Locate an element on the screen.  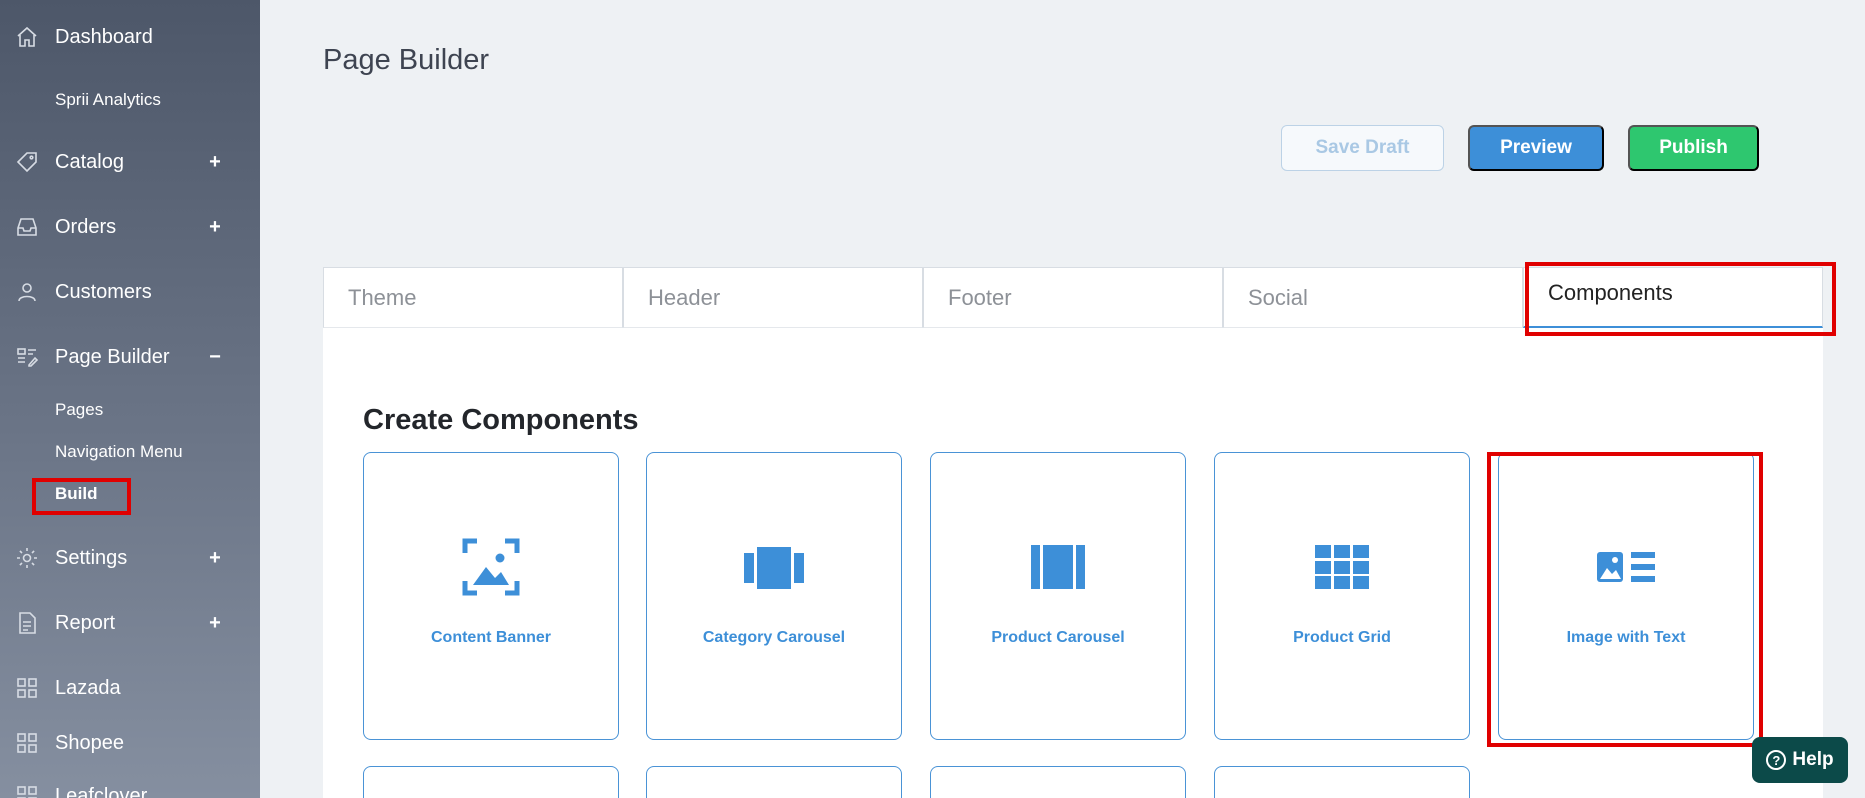
section-title: Create Components is located at coordinates (501, 420).